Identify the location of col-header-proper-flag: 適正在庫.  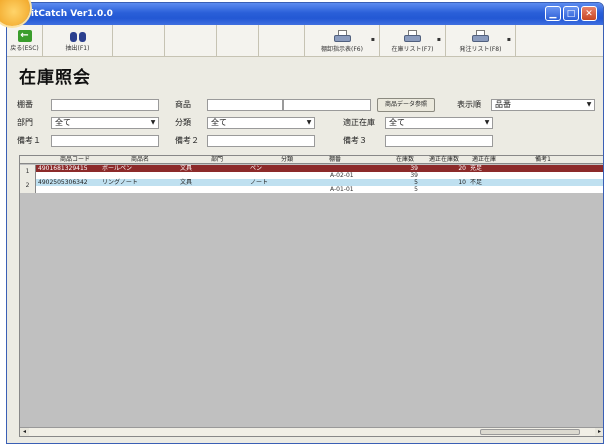
(484, 160).